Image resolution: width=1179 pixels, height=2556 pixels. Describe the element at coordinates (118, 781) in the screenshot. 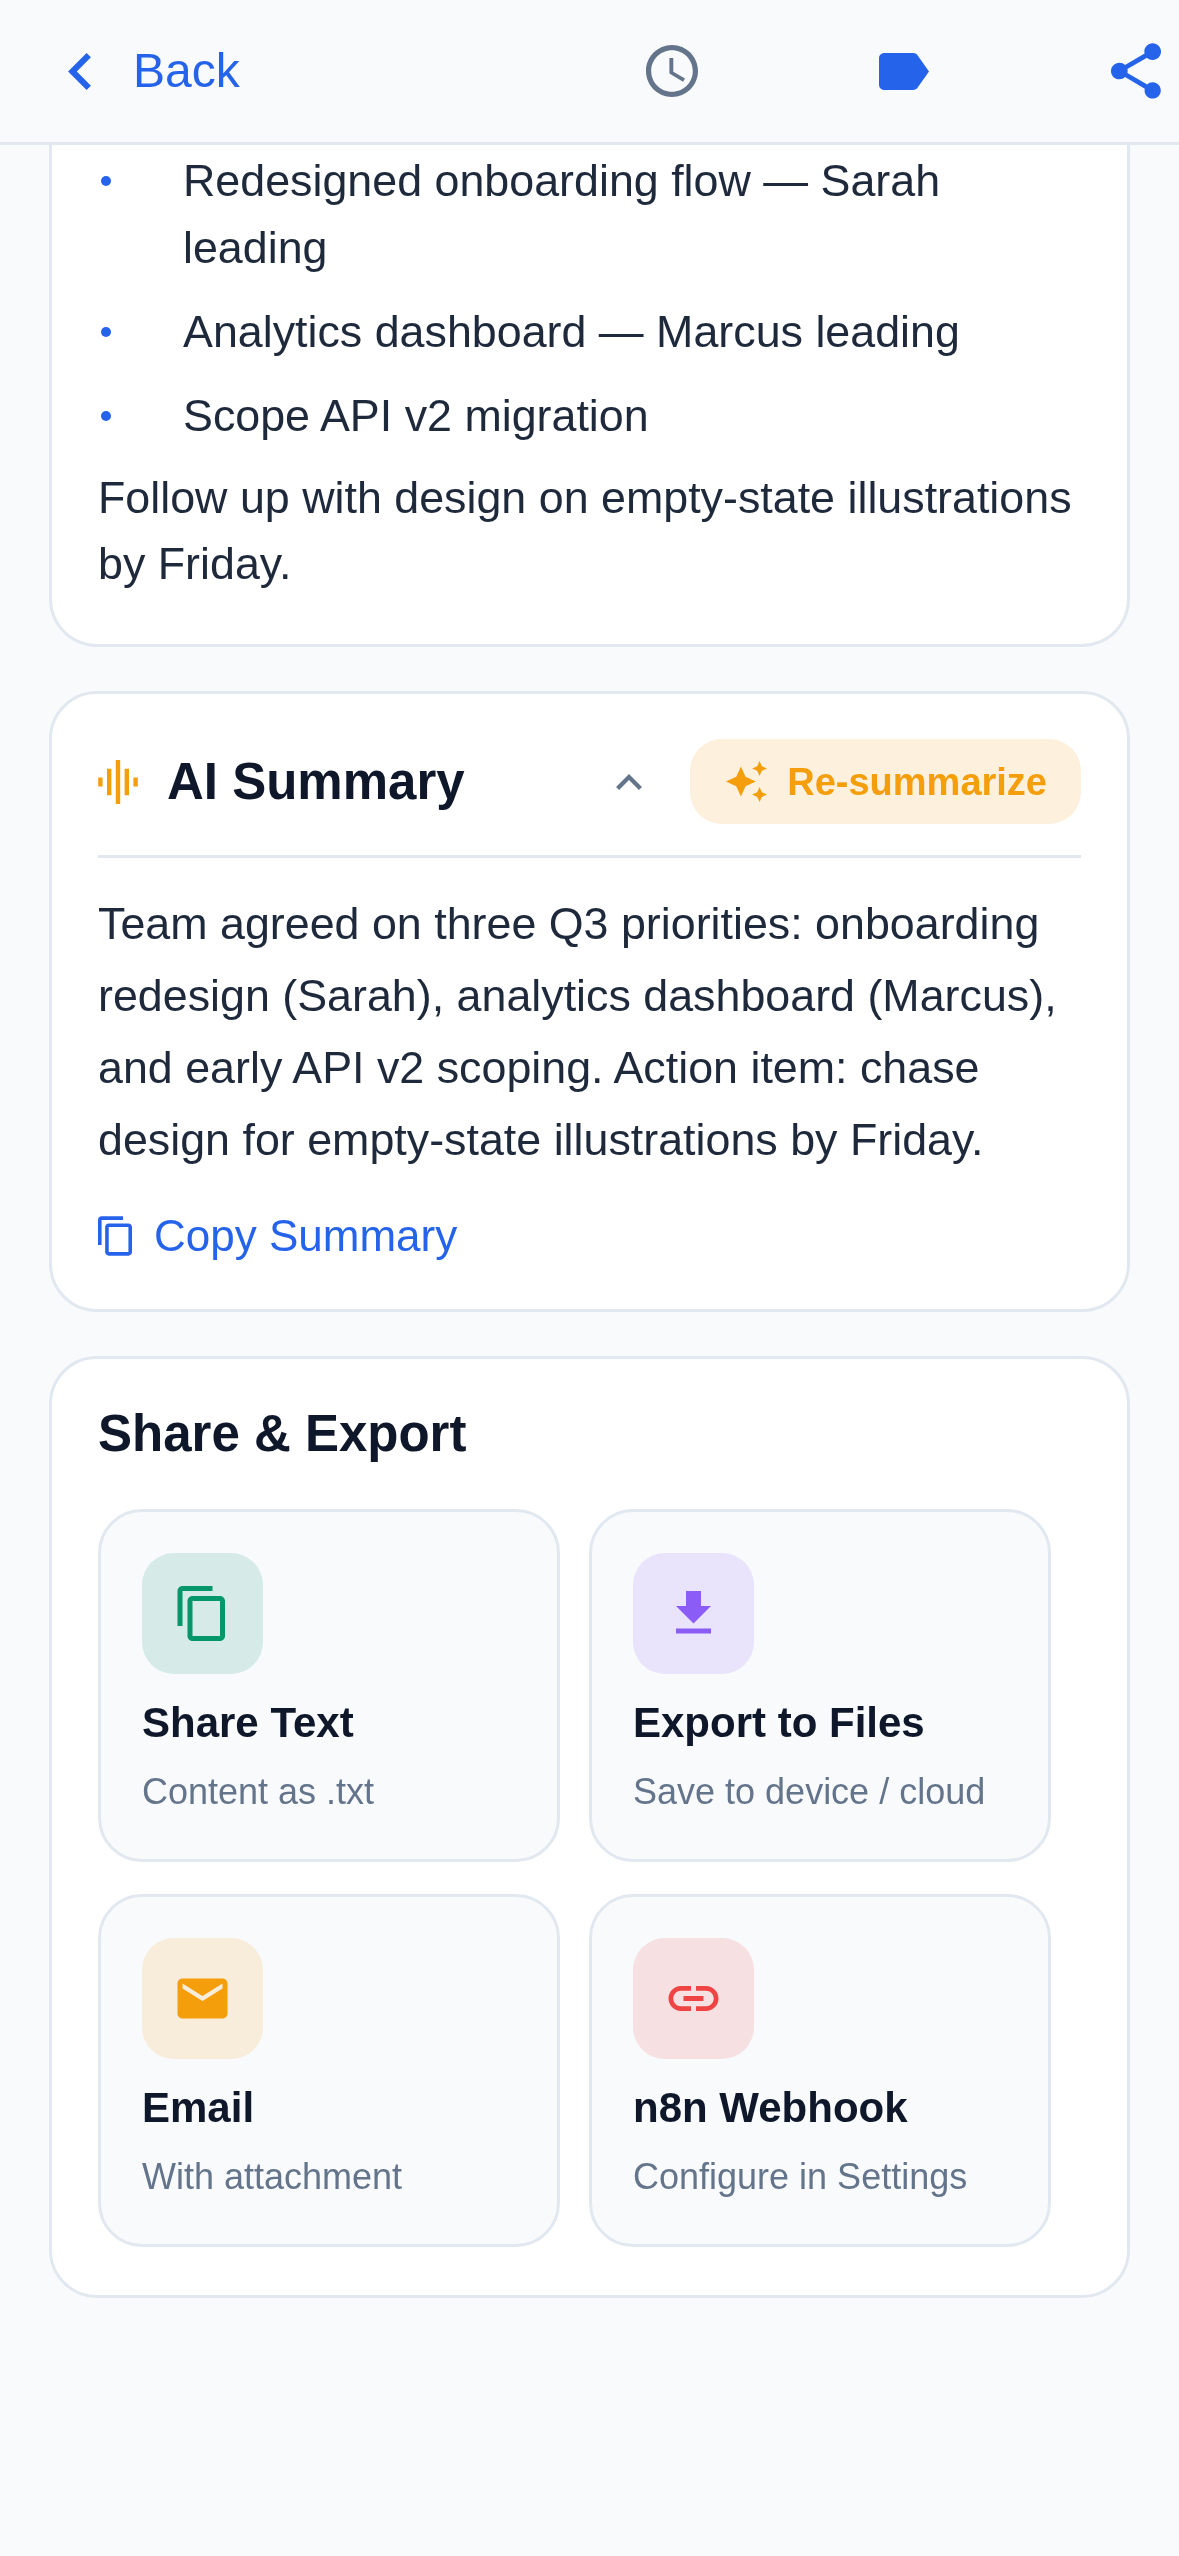

I see `waveform-icon` at that location.